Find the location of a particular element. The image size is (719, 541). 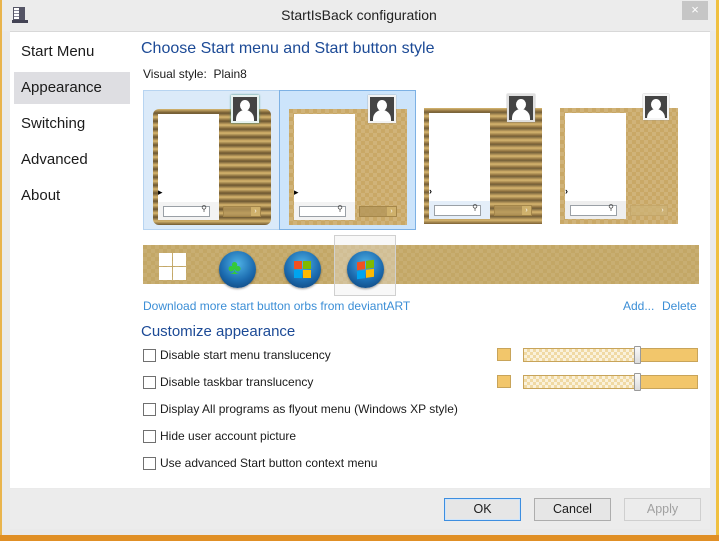

start-menu-opacity-slider is located at coordinates (610, 355).